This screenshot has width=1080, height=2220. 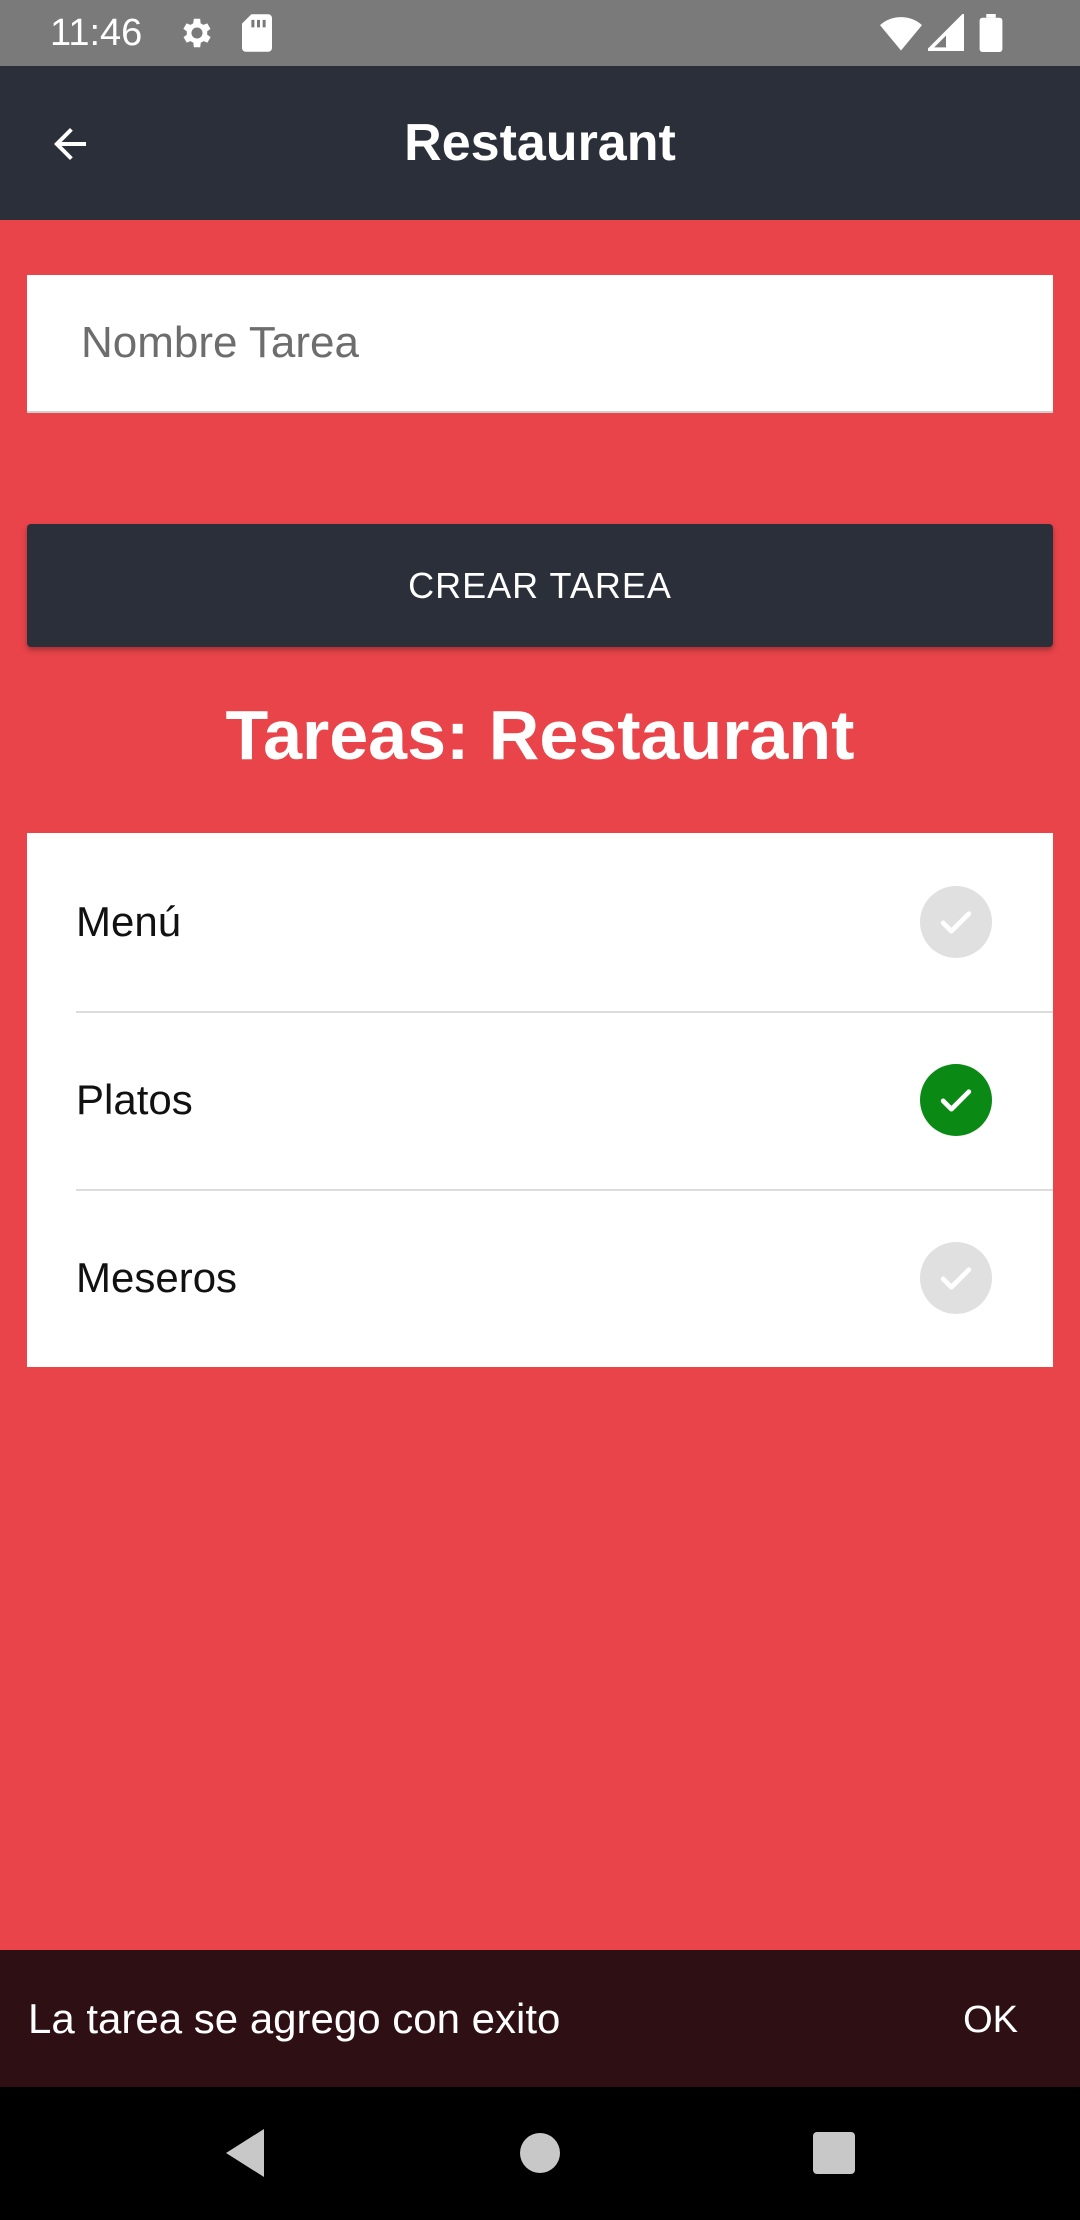 I want to click on task-item-platos: Platos, so click(x=540, y=1100).